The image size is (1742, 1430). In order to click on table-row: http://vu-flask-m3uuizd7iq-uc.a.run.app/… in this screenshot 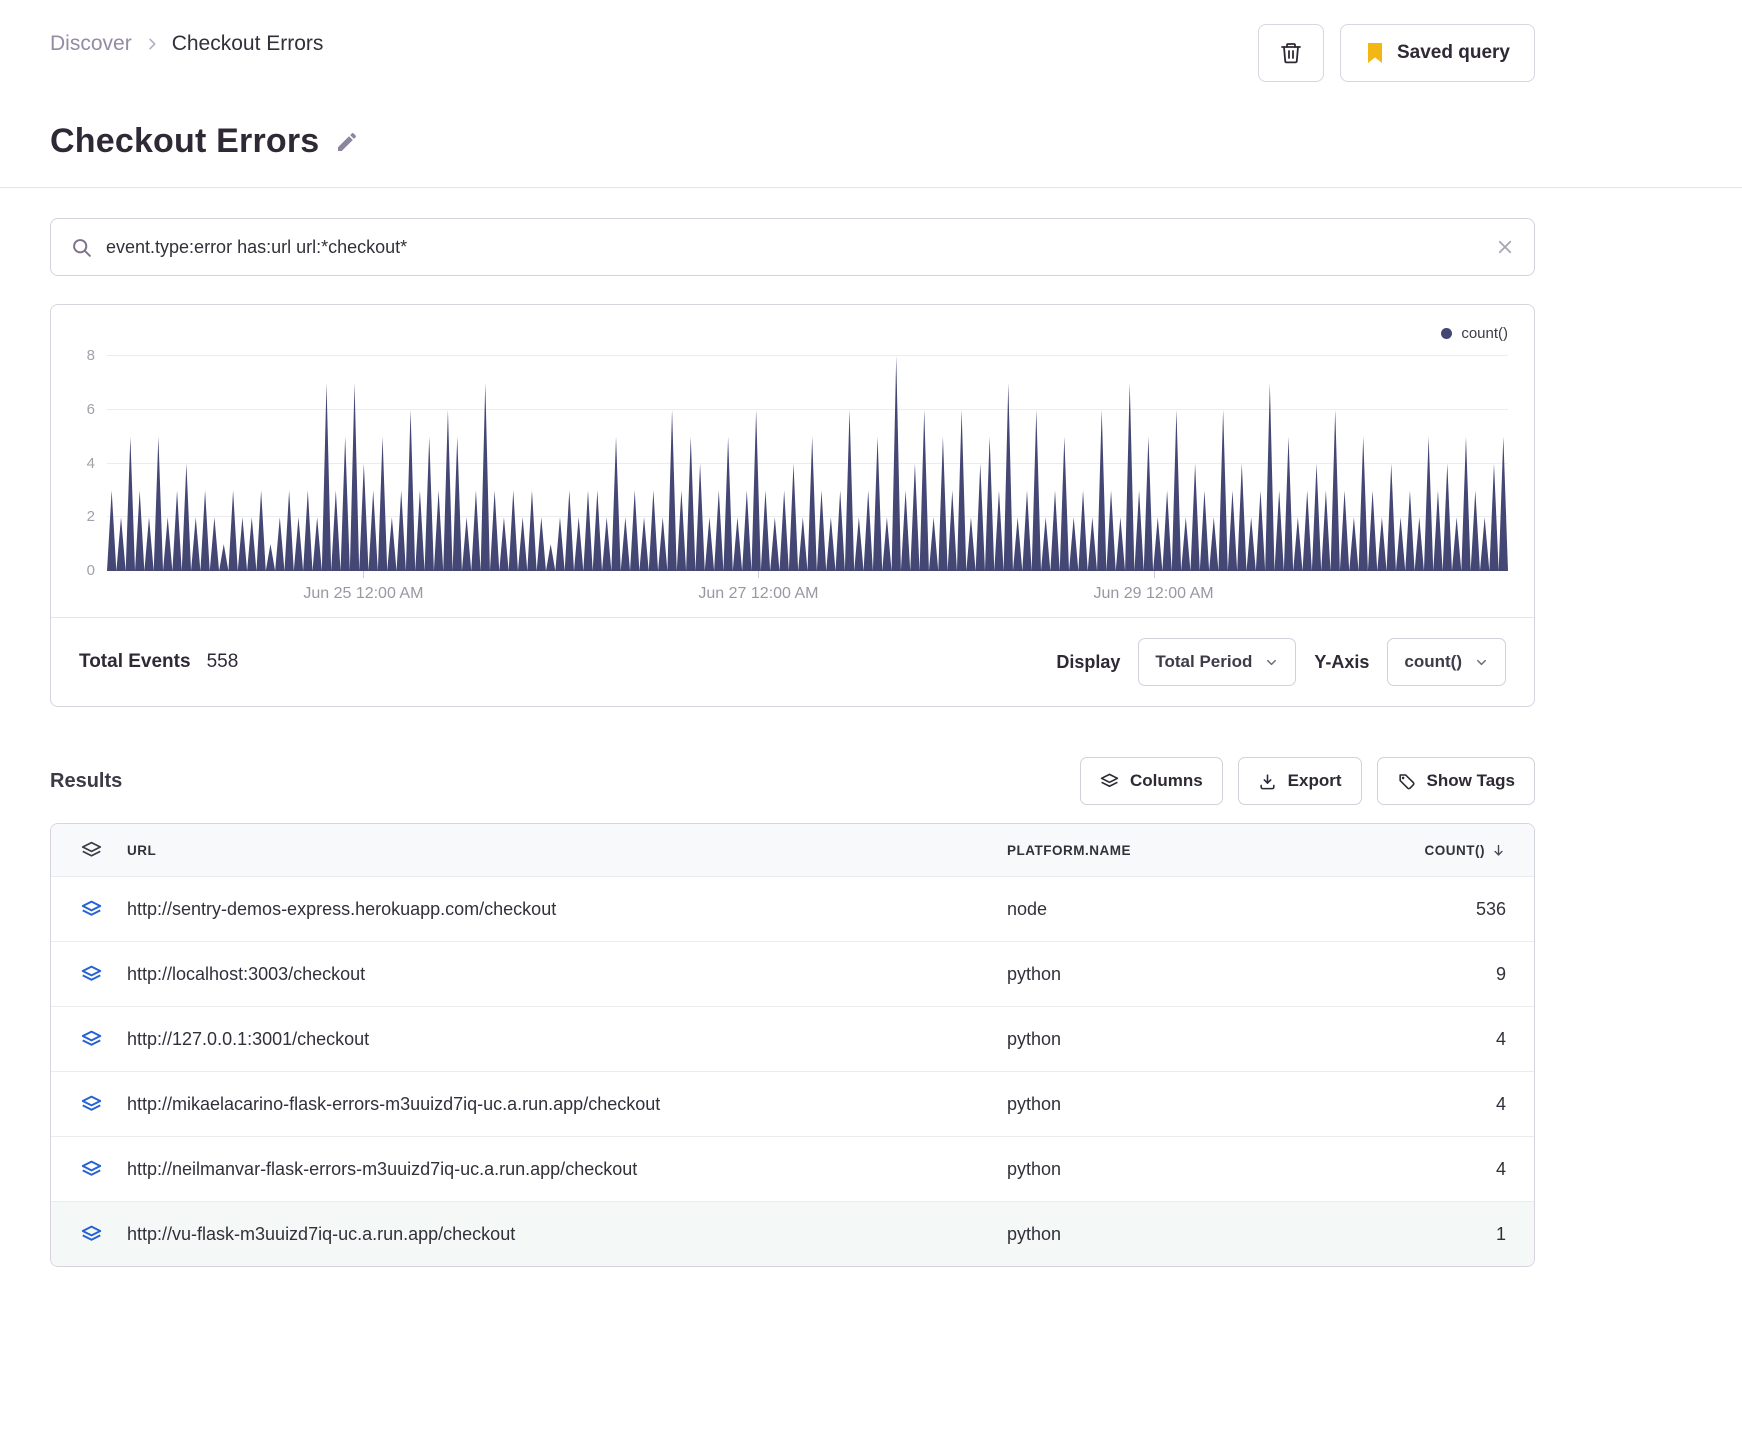, I will do `click(792, 1233)`.